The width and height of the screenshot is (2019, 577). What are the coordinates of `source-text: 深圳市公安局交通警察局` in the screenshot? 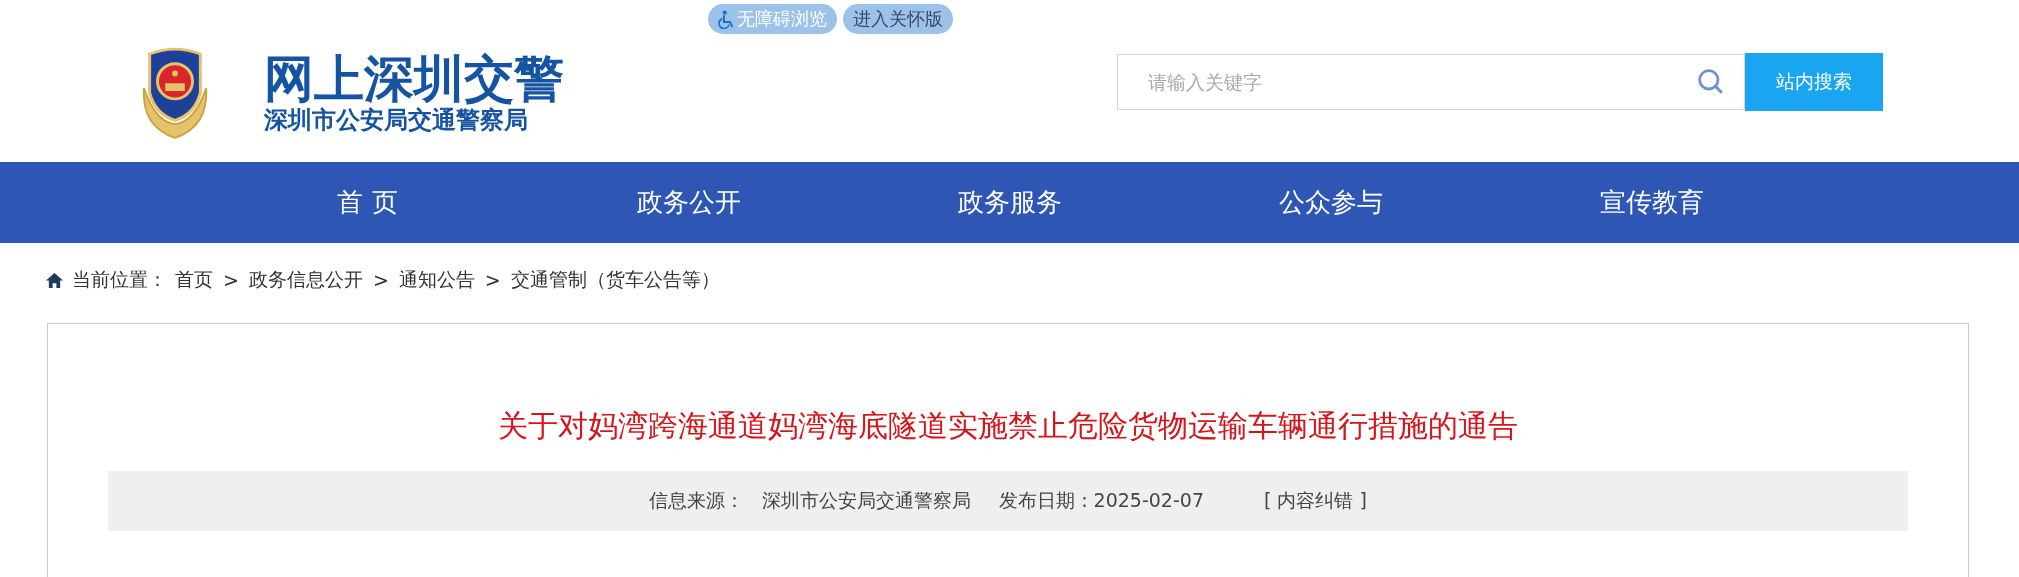 It's located at (867, 500).